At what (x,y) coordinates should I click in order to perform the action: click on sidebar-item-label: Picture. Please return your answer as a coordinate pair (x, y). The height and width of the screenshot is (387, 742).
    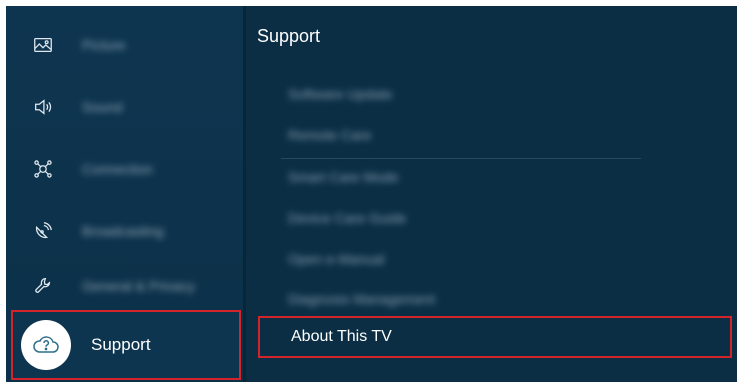
    Looking at the image, I should click on (104, 45).